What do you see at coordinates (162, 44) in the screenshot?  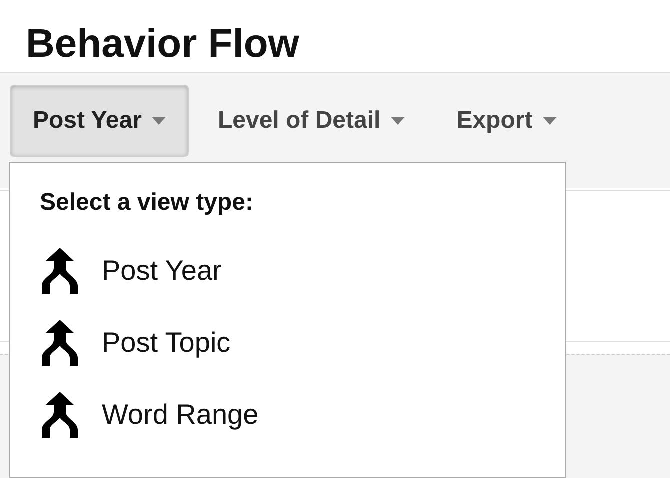 I see `page-title: Behavior Flow` at bounding box center [162, 44].